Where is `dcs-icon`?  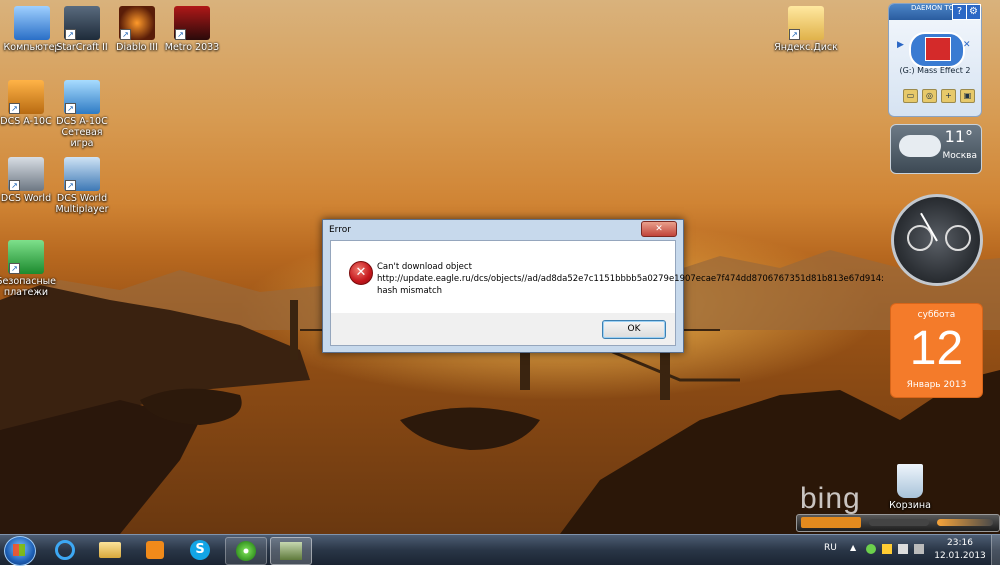
dcs-icon is located at coordinates (291, 551).